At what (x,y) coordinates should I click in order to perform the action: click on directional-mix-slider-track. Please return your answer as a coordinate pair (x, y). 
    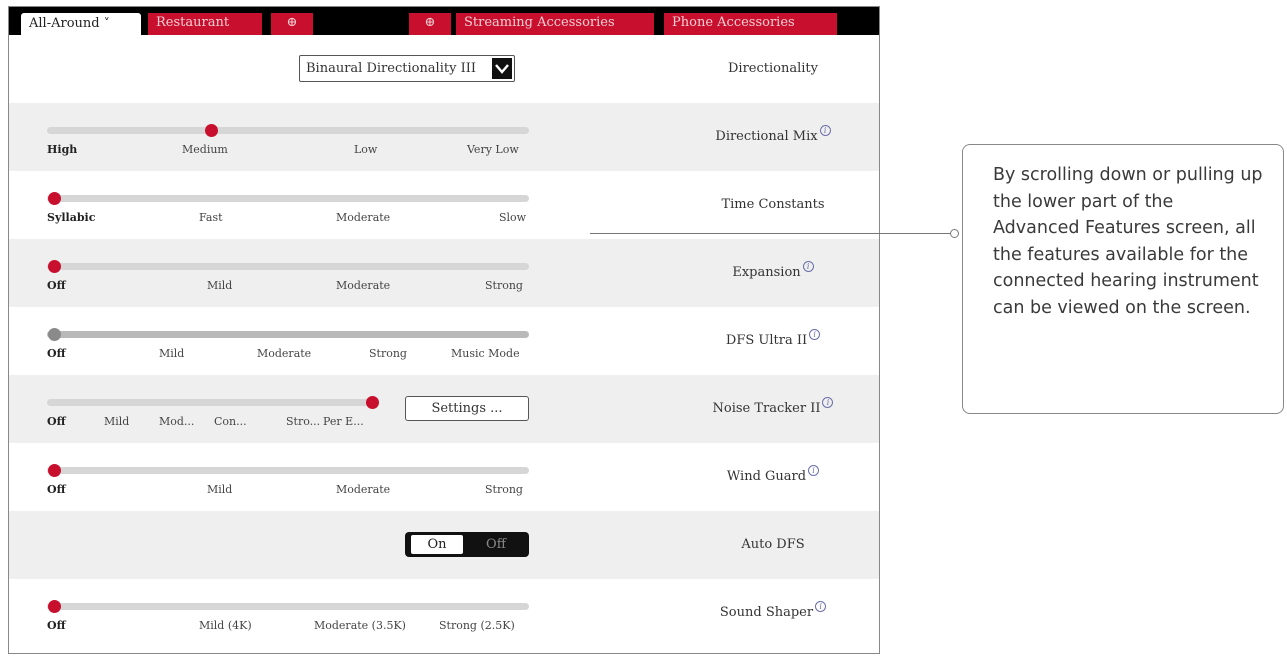
    Looking at the image, I should click on (288, 130).